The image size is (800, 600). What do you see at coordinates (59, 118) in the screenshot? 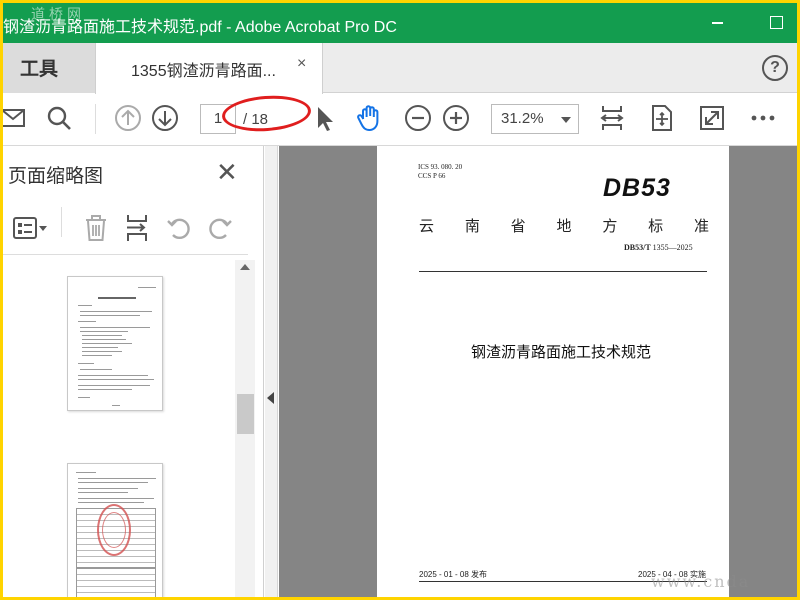
I see `search-icon` at bounding box center [59, 118].